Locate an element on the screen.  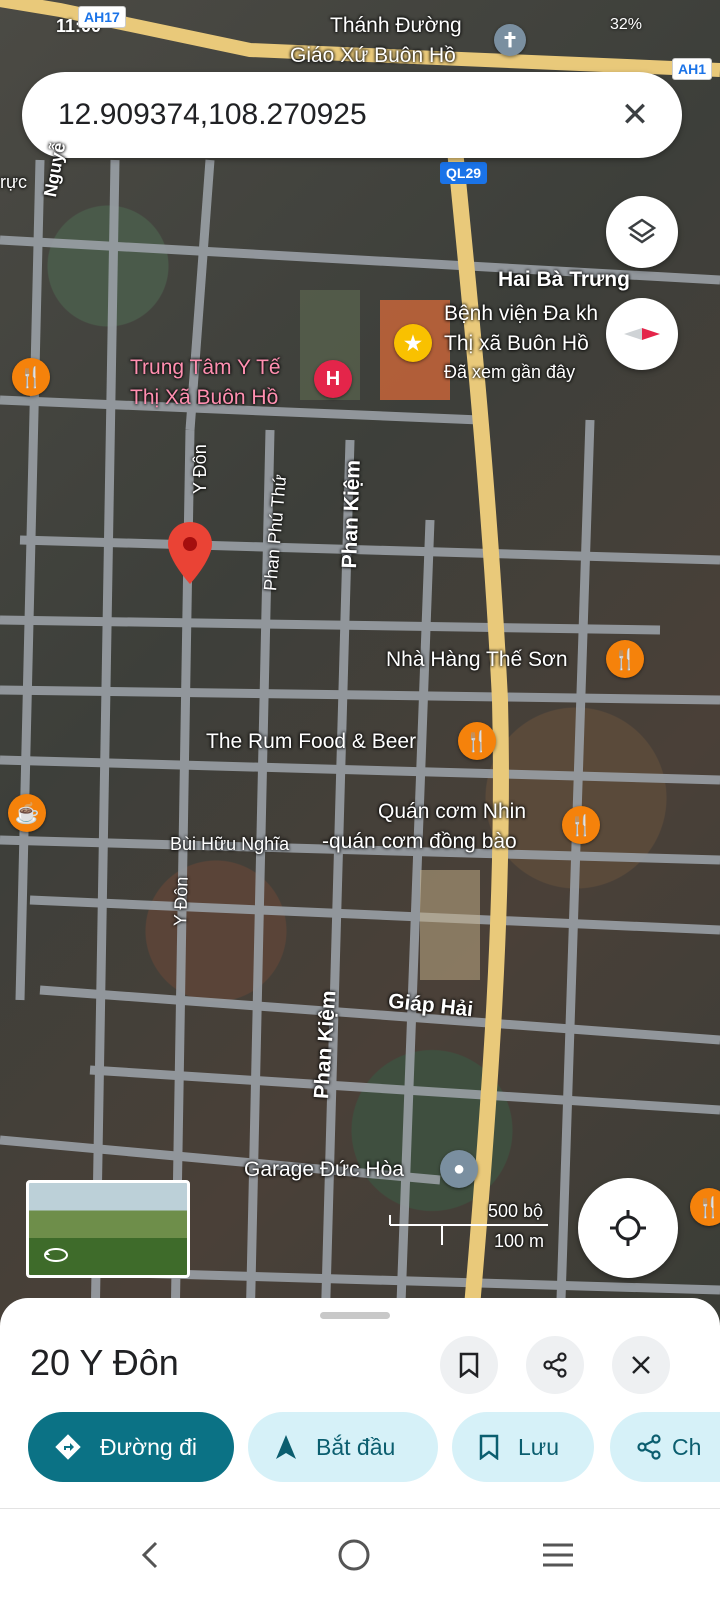
home-circle-icon is located at coordinates (354, 1555).